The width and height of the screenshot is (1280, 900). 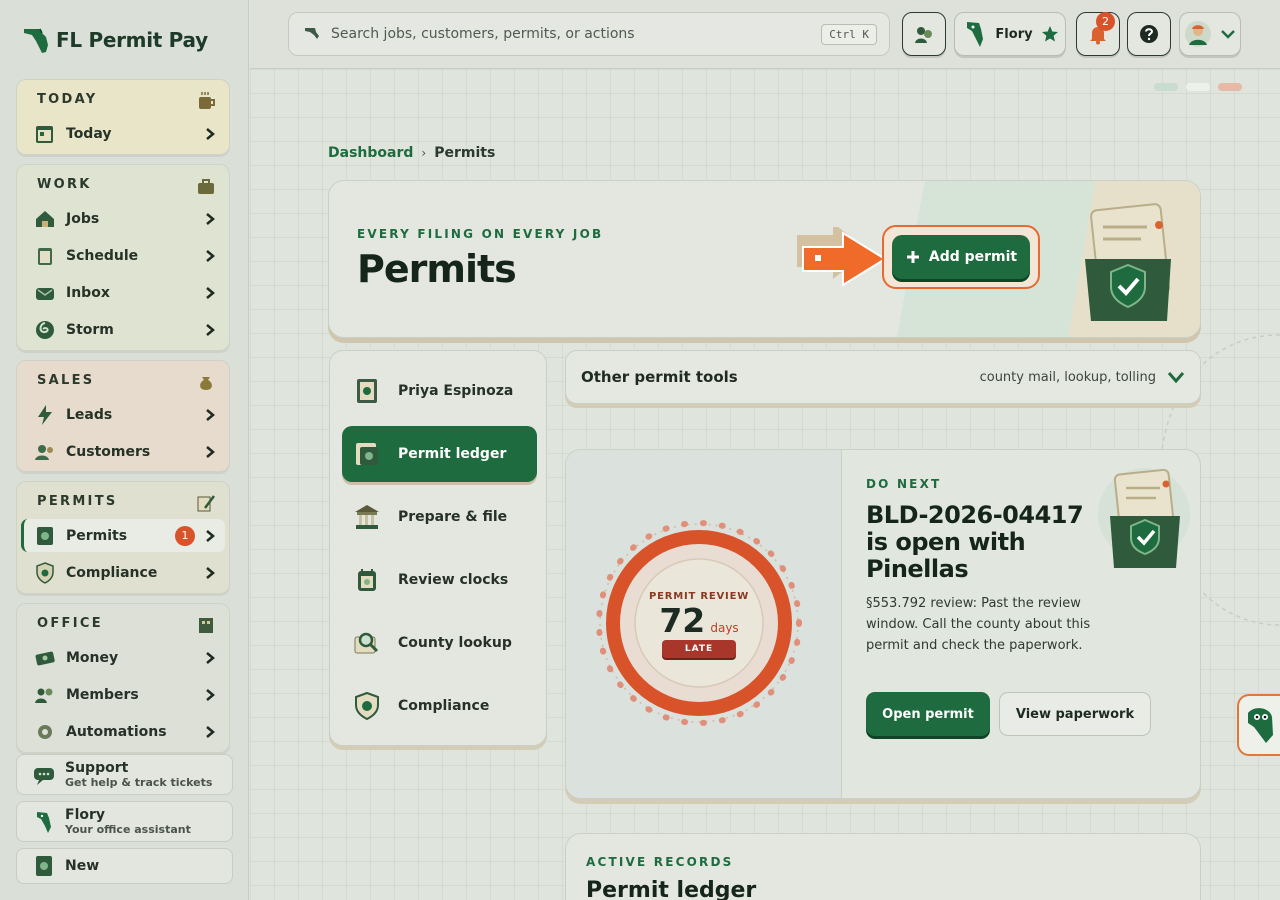 I want to click on breadcrumb-current: Permits, so click(x=465, y=153).